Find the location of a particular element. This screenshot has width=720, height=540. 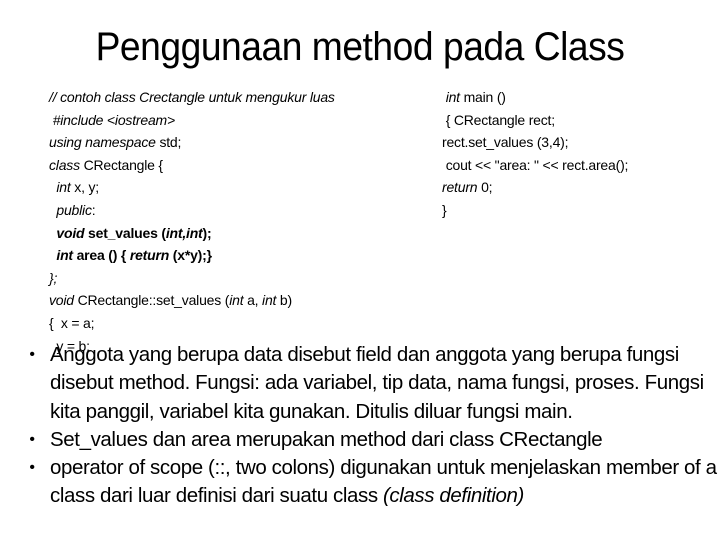

code-token: (x*y);} is located at coordinates (190, 255).